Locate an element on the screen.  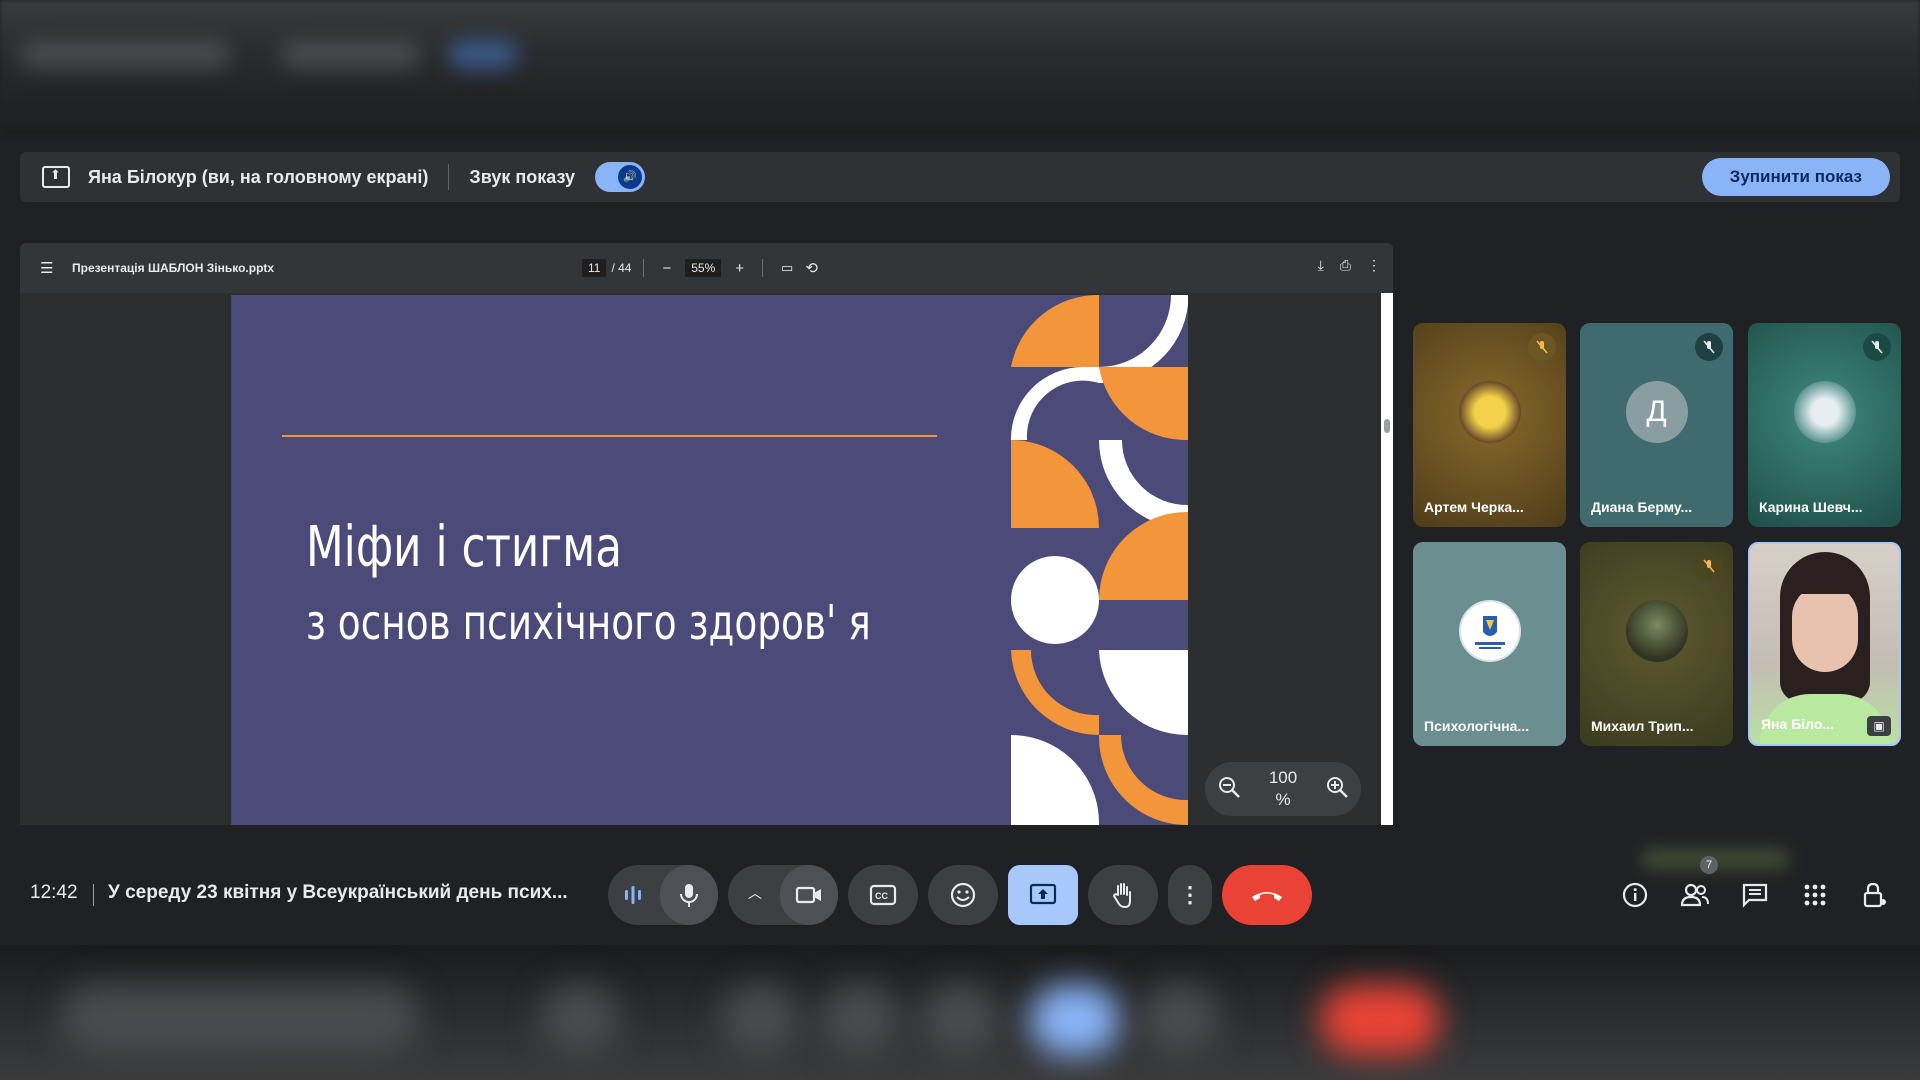
meeting-details-button is located at coordinates (1635, 895).